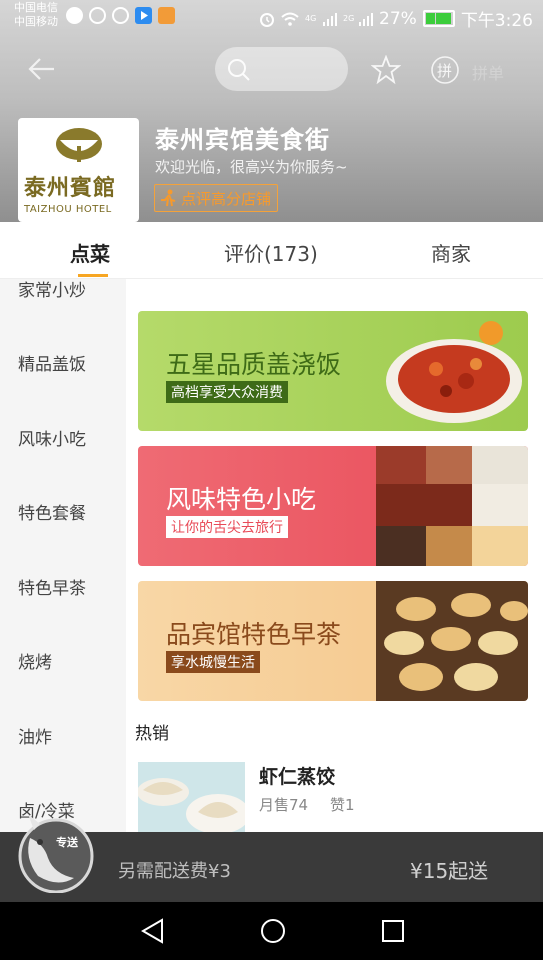 Image resolution: width=543 pixels, height=960 pixels. Describe the element at coordinates (349, 18) in the screenshot. I see `network-type-2: 2G` at that location.